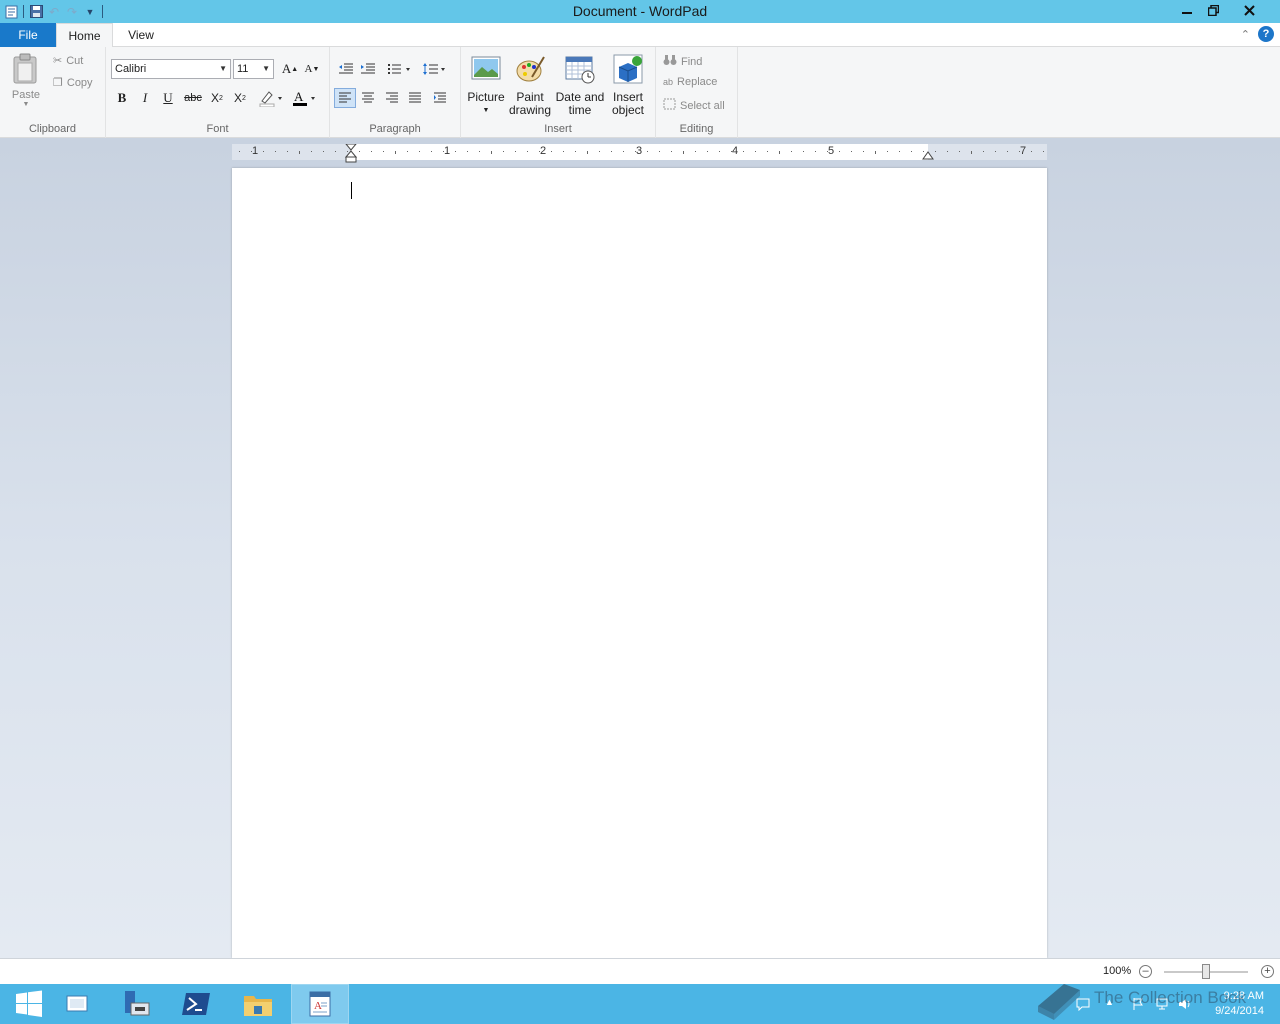 Image resolution: width=1280 pixels, height=1024 pixels. Describe the element at coordinates (1239, 1004) in the screenshot. I see `clock: 9:28 AM 9/24/2014` at that location.